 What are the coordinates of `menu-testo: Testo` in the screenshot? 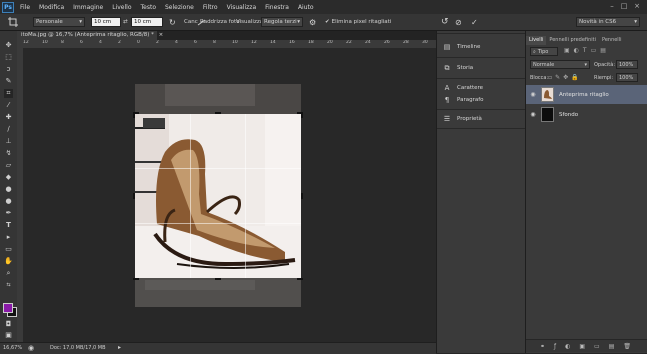 It's located at (149, 7).